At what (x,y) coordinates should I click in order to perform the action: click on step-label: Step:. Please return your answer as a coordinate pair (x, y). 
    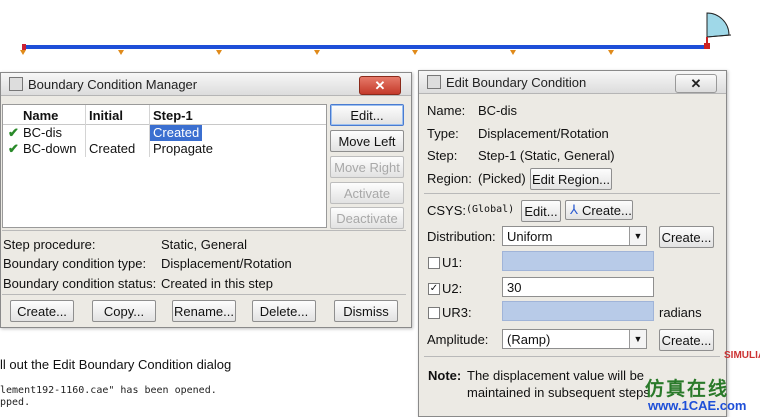
    Looking at the image, I should click on (442, 155).